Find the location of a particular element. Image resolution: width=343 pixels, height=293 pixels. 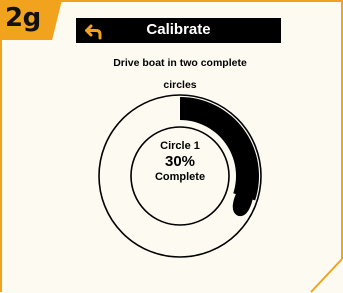

percent-value: 30% is located at coordinates (180, 161).